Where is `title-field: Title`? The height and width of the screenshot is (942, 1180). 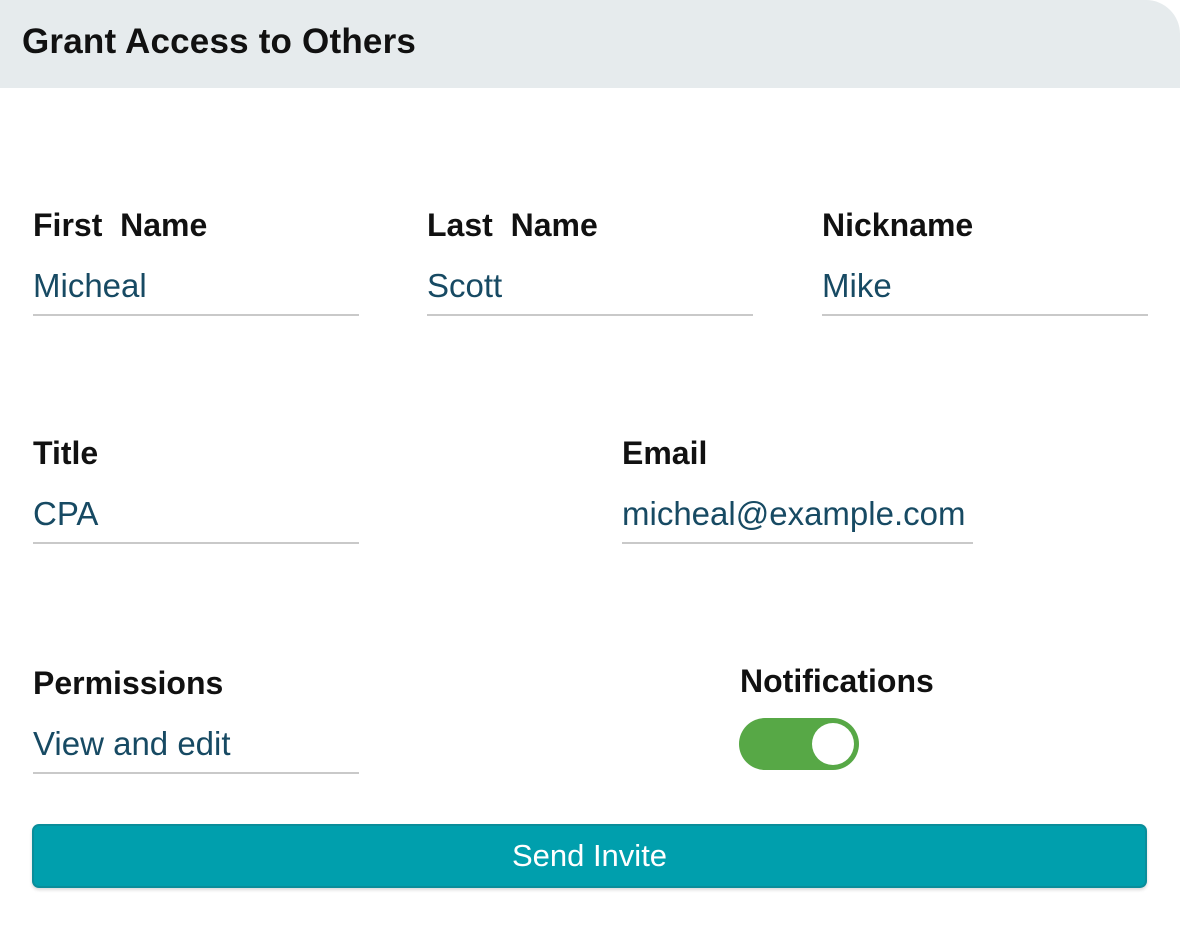 title-field: Title is located at coordinates (196, 490).